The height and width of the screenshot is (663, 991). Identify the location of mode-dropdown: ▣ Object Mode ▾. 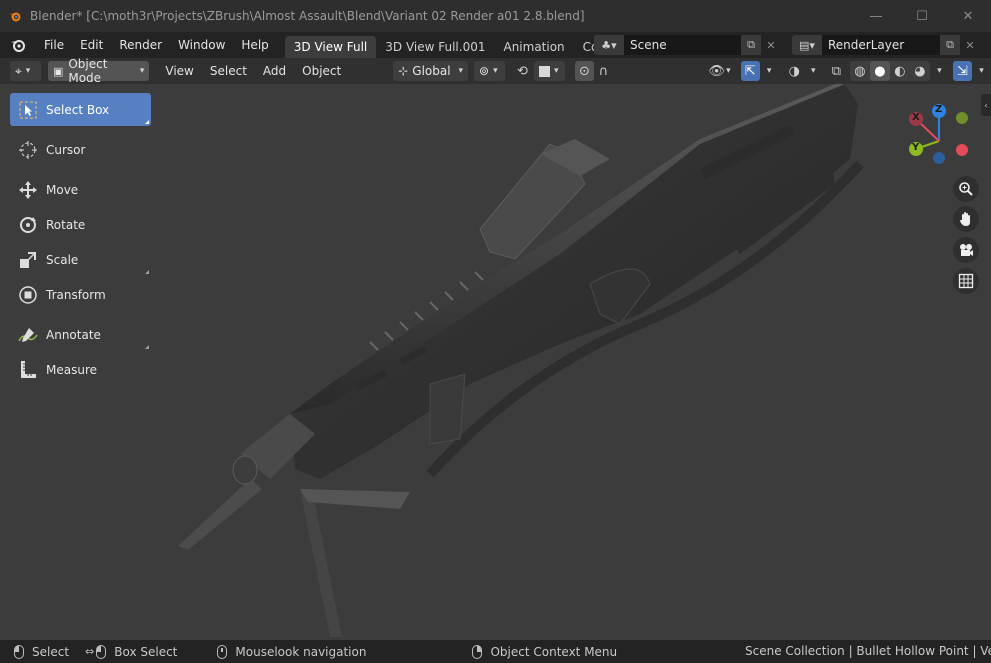
(98, 71).